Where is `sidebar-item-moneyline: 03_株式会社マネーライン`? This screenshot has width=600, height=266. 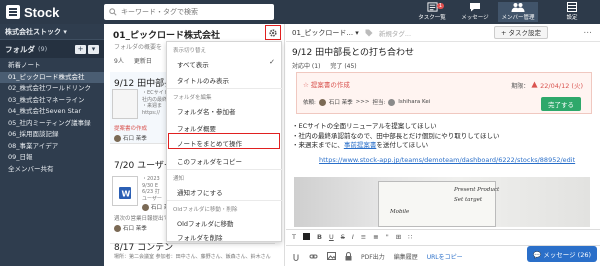
sidebar-item-moneyline: 03_株式会社マネーライン is located at coordinates (52, 101).